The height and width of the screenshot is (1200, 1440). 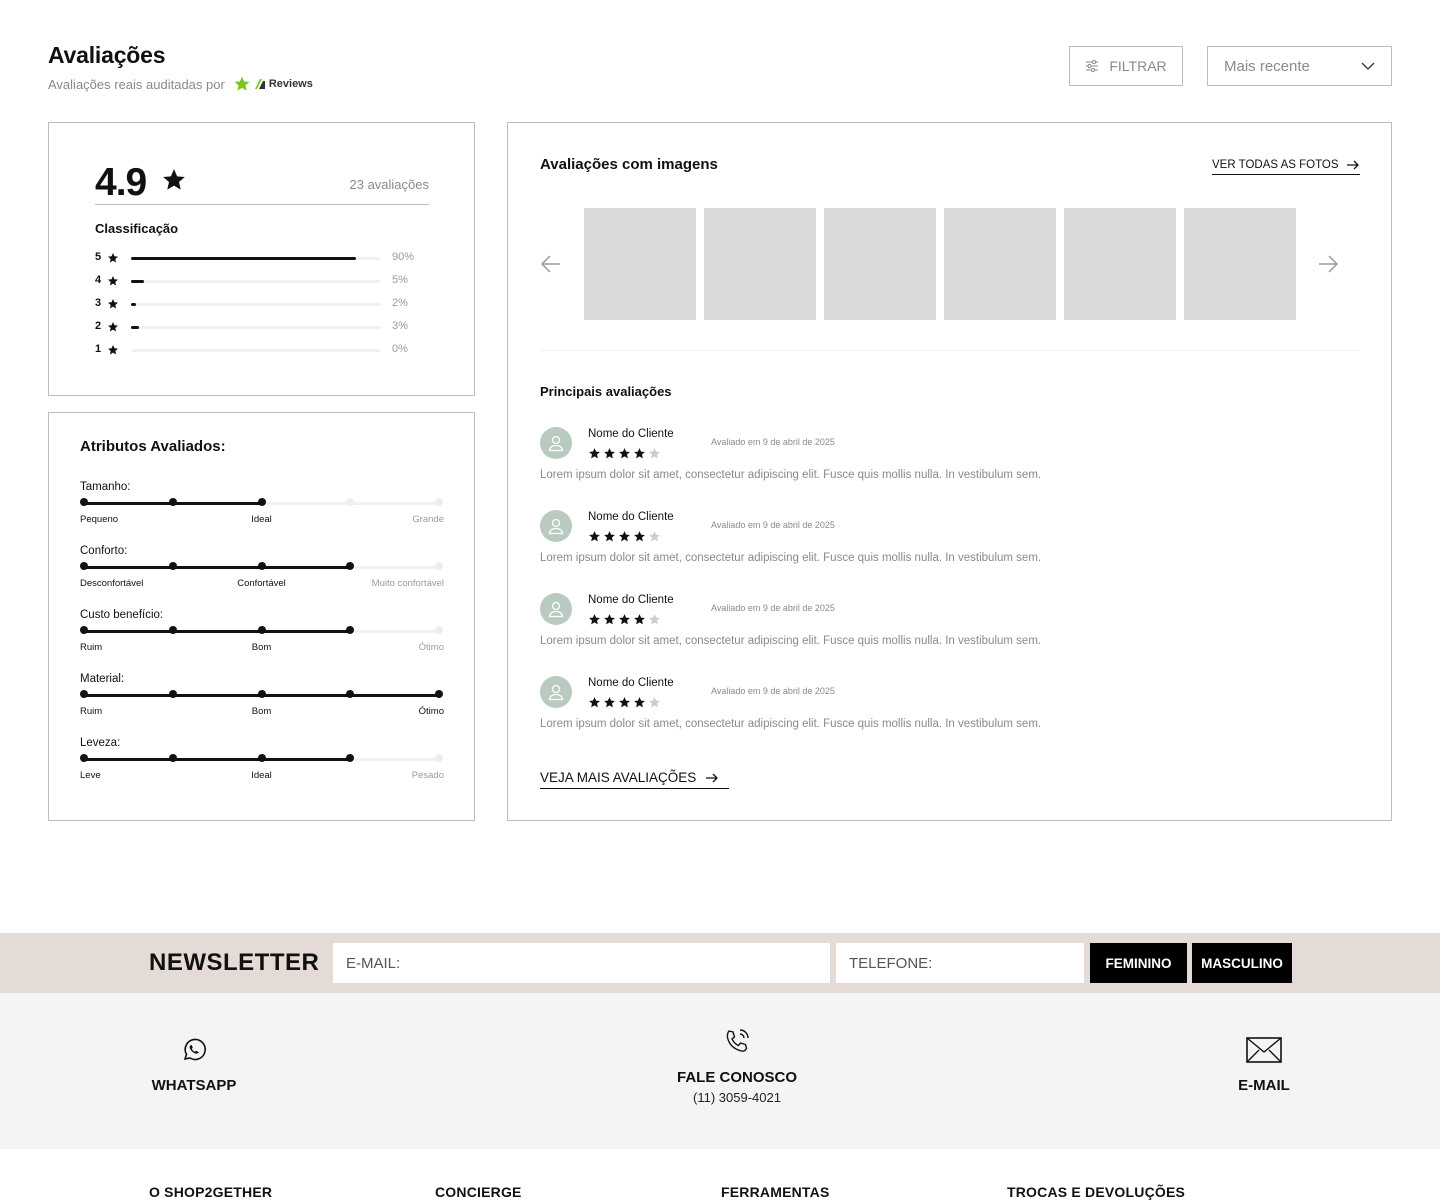 I want to click on rating-bar-stars: 1, so click(x=98, y=349).